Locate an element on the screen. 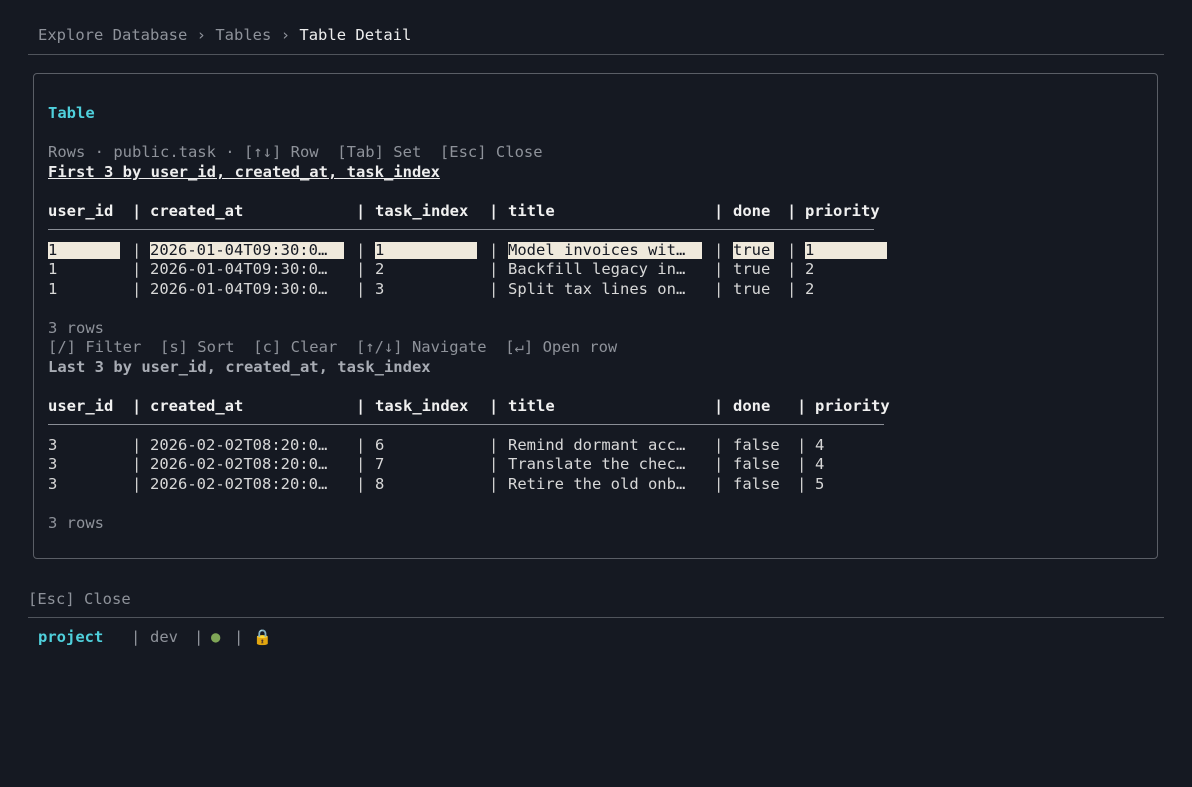  column-header-priority: priority is located at coordinates (842, 211).